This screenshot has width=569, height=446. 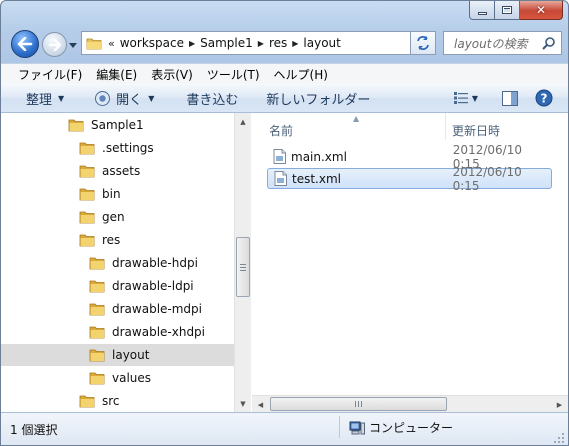 What do you see at coordinates (476, 130) in the screenshot?
I see `column-date: 更新日時` at bounding box center [476, 130].